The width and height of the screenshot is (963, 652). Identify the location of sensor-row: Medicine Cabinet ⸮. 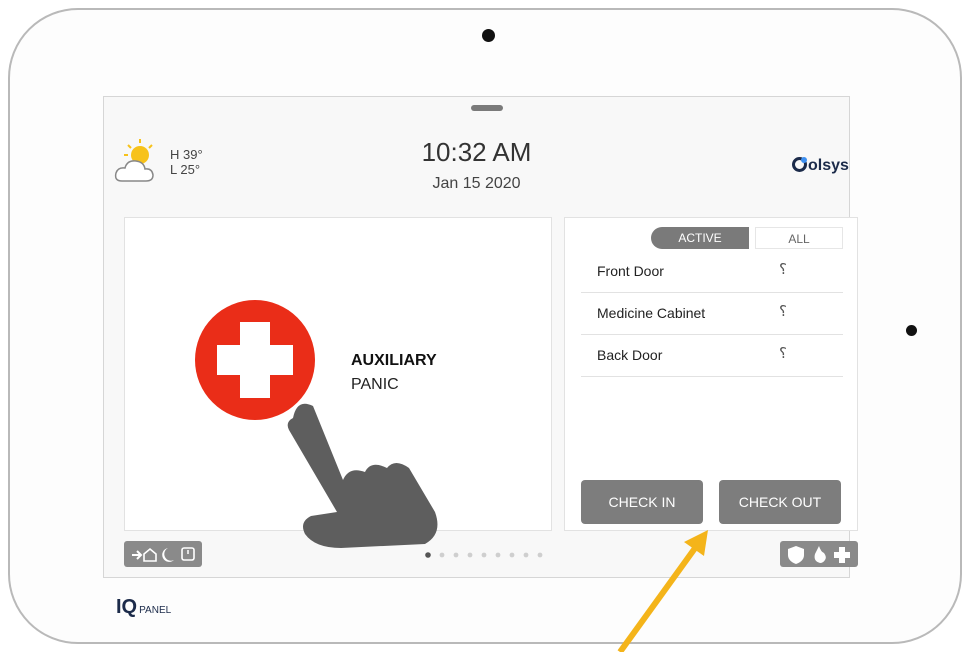
(712, 313).